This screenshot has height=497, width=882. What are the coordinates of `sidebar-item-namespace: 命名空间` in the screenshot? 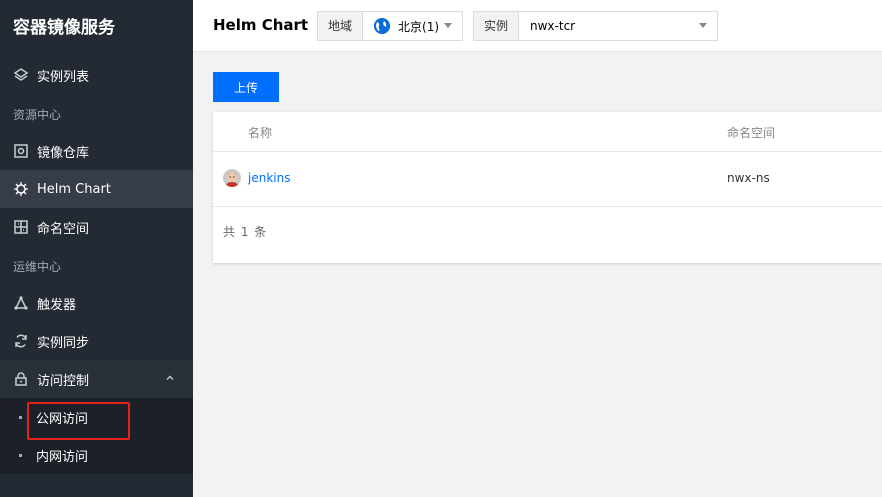 It's located at (96, 227).